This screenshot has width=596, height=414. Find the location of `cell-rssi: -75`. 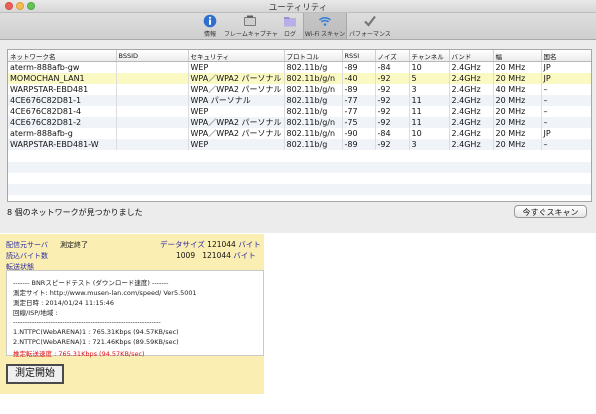

cell-rssi: -75 is located at coordinates (359, 122).